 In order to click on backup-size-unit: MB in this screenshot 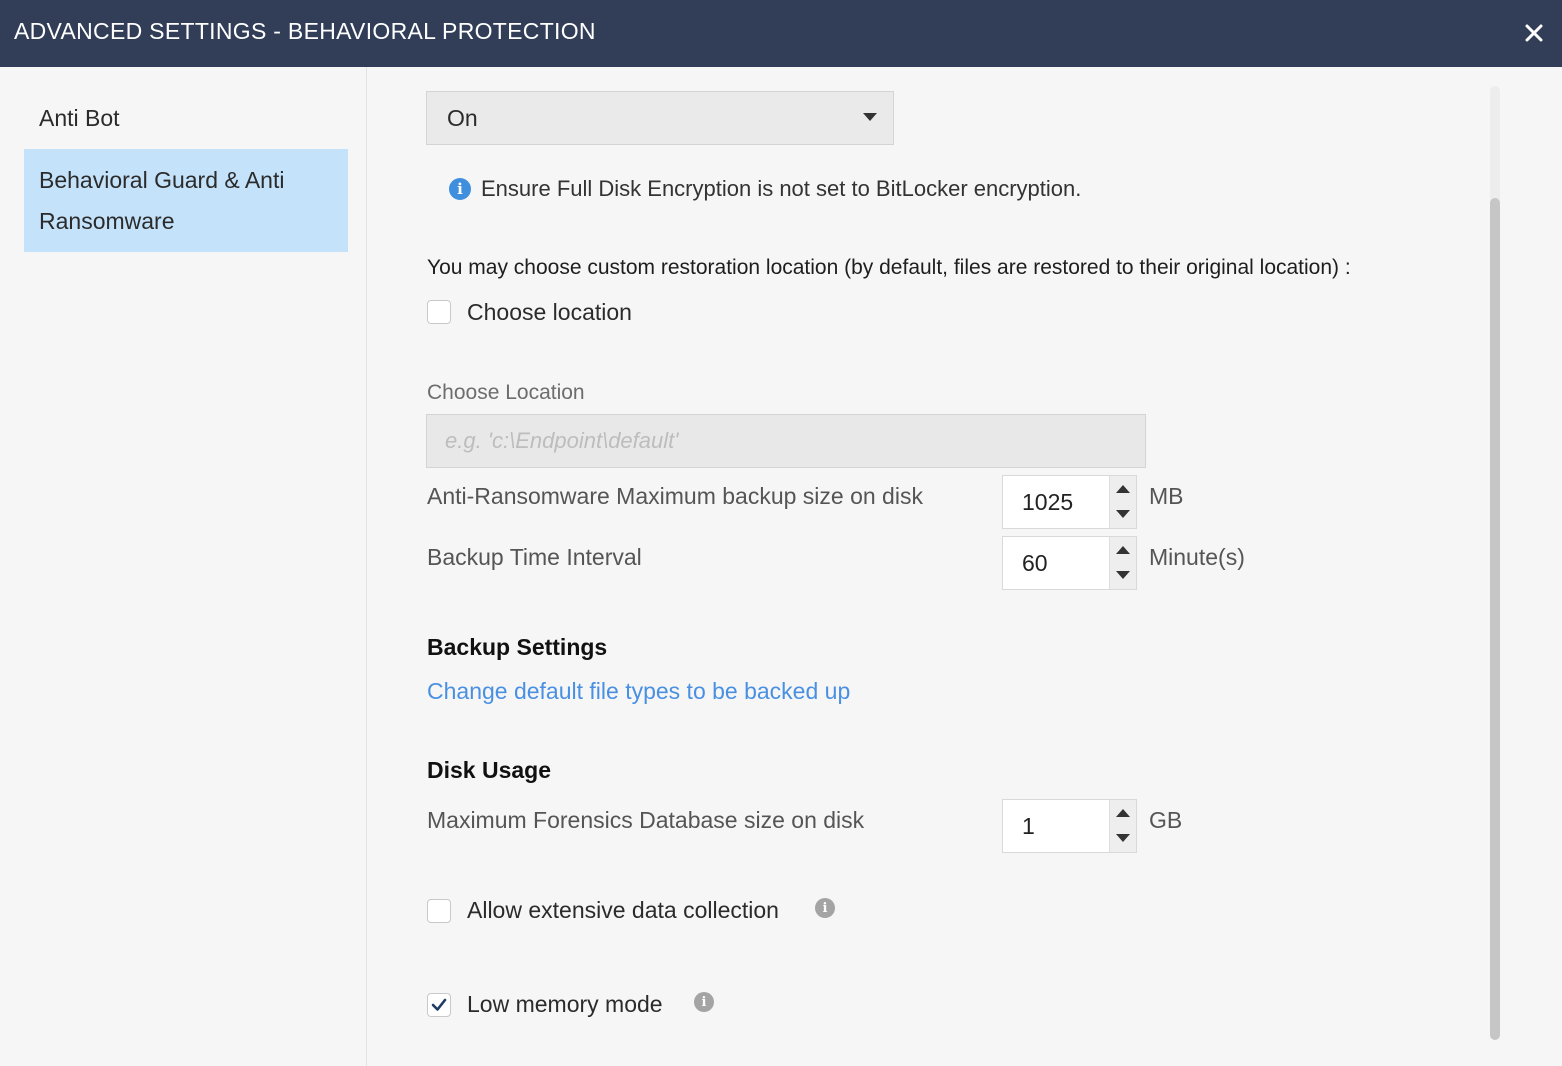, I will do `click(1166, 496)`.